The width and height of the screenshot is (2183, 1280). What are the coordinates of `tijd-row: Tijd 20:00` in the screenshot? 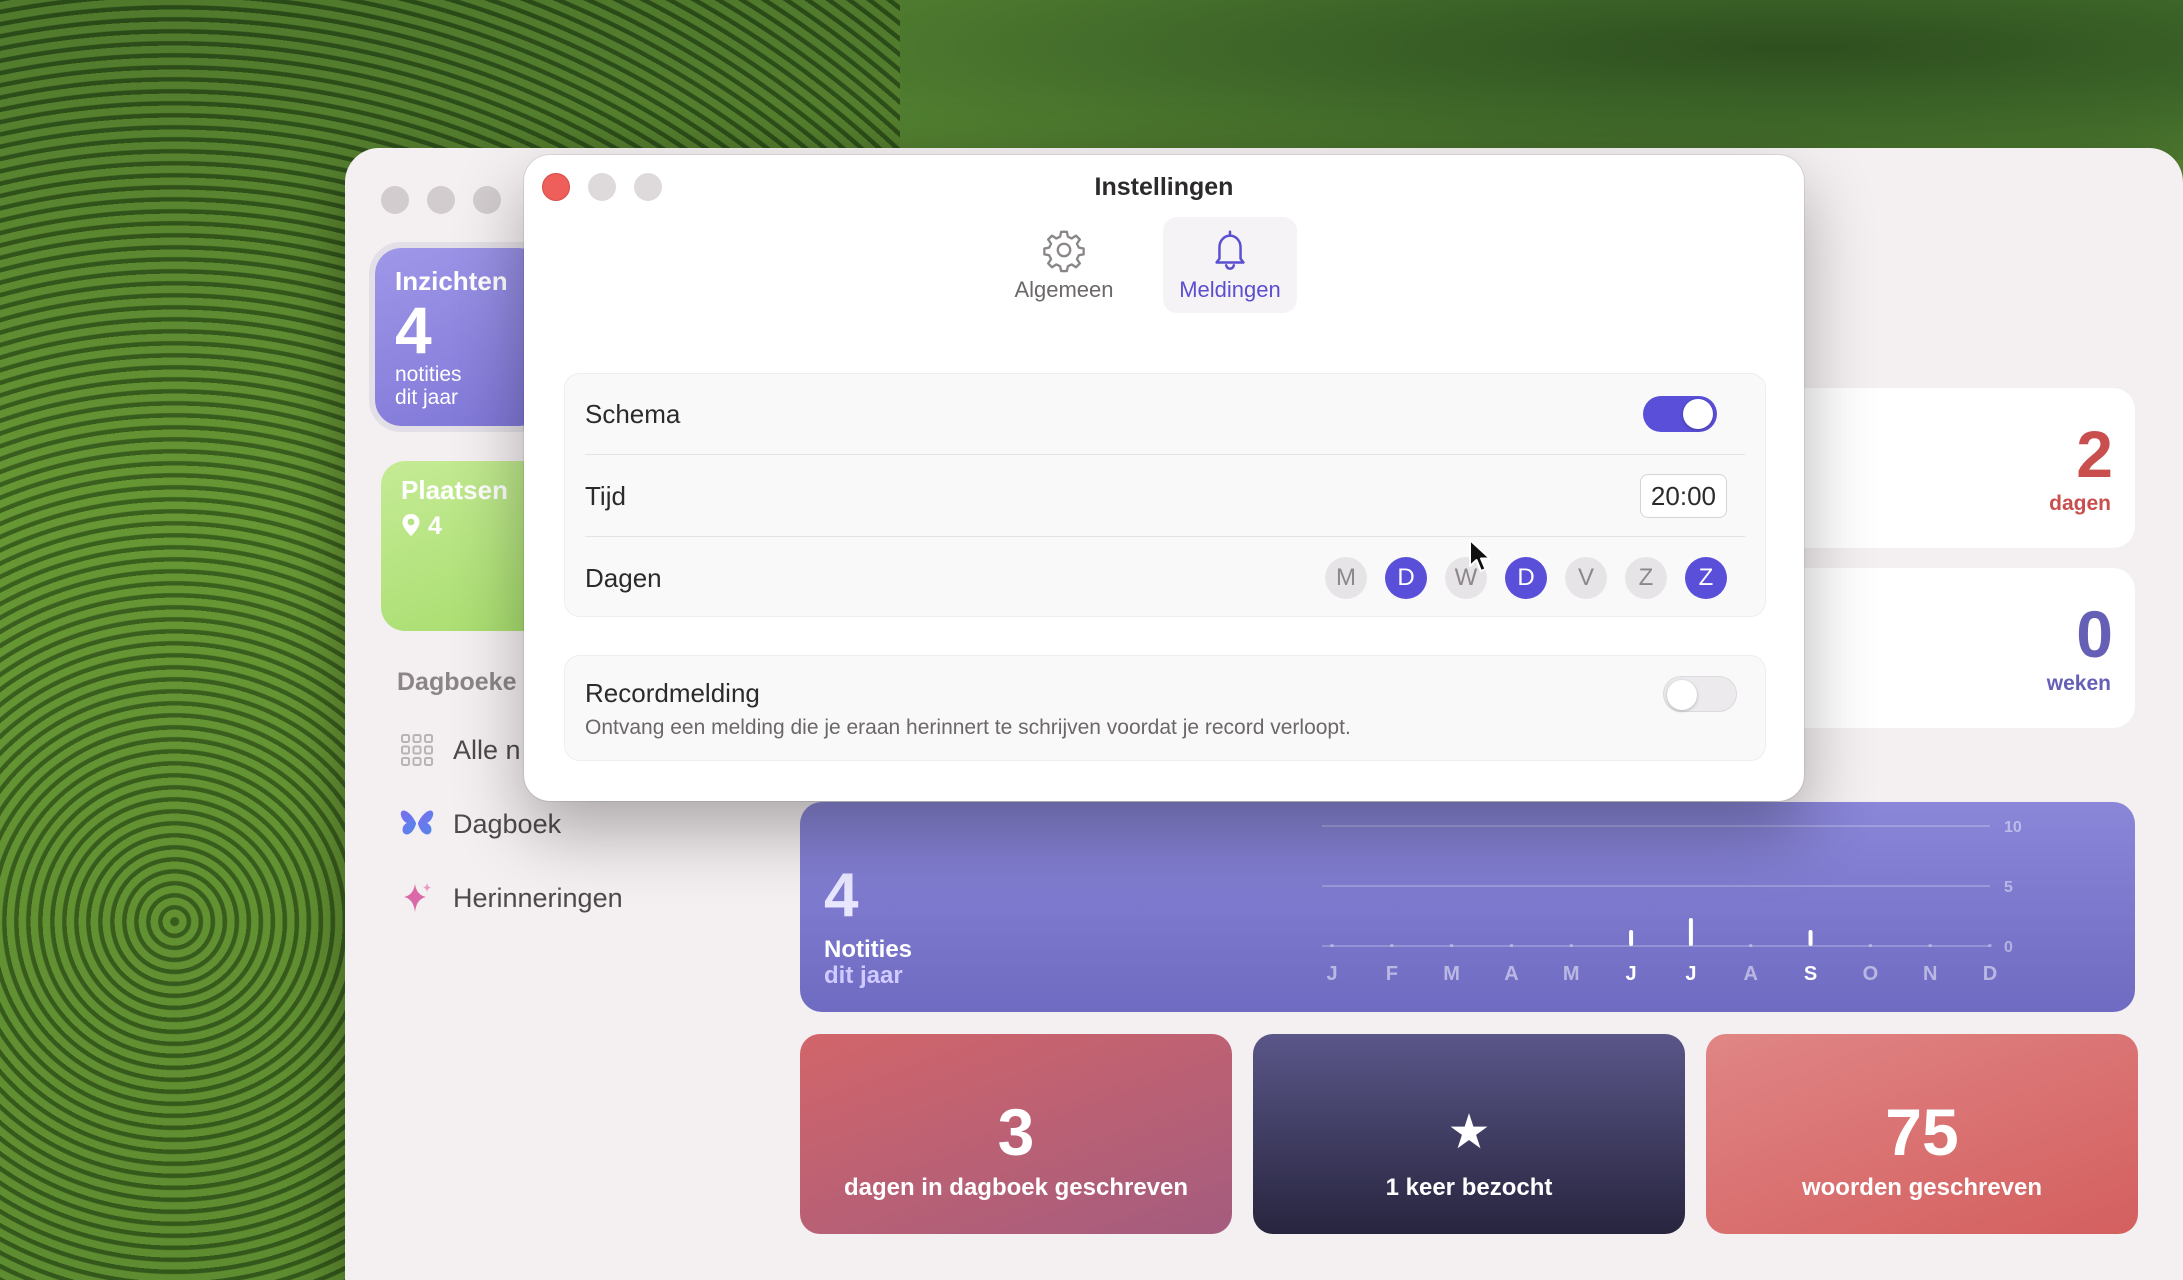 It's located at (1165, 496).